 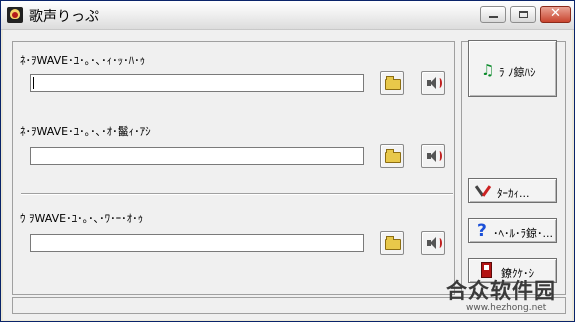 I want to click on section-3-play-button, so click(x=433, y=243).